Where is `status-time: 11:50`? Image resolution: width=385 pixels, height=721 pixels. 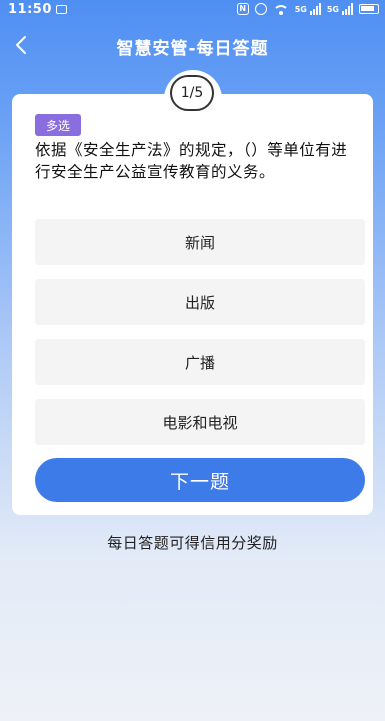 status-time: 11:50 is located at coordinates (30, 9).